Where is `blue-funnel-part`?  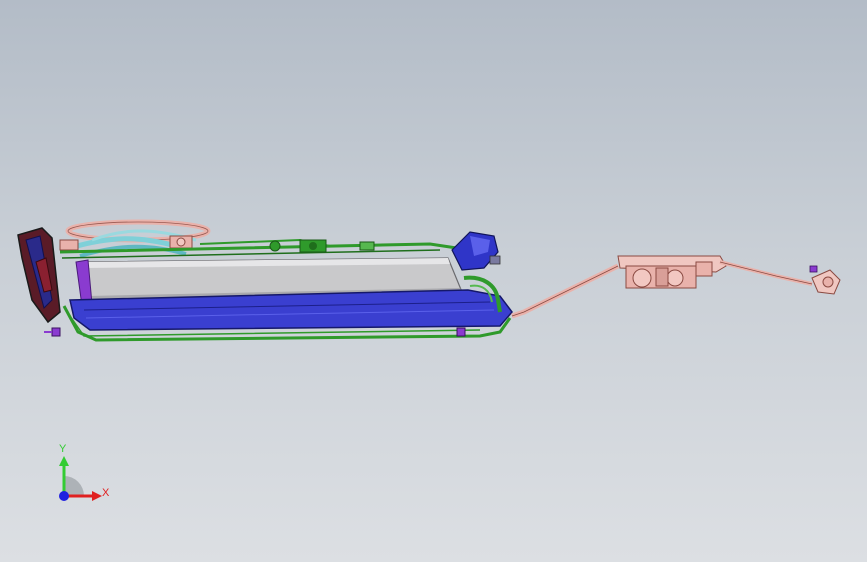
blue-funnel-part is located at coordinates (476, 251).